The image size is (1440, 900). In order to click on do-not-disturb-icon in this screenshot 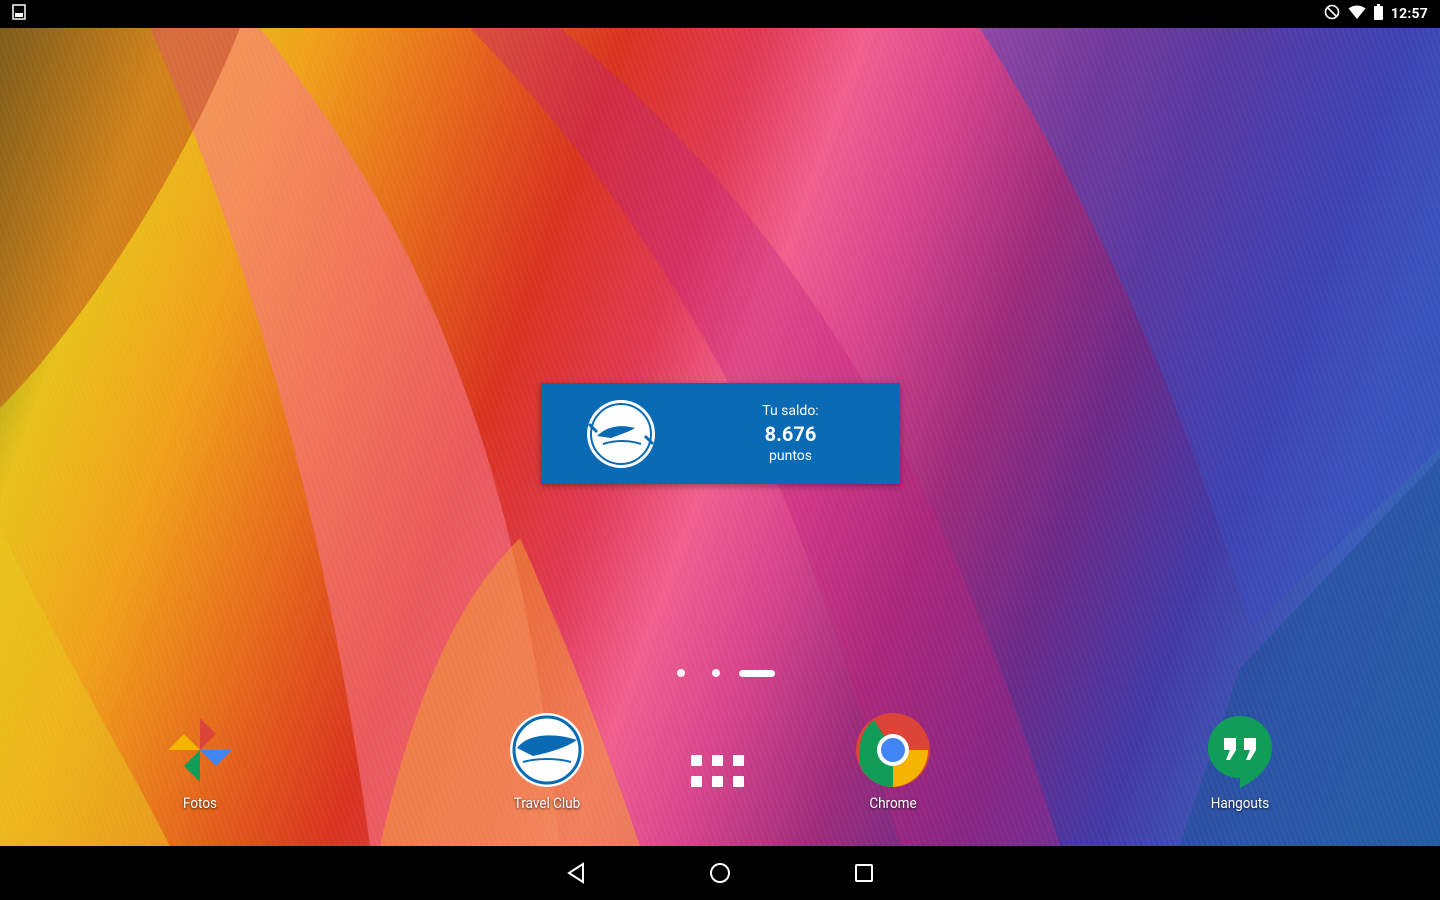, I will do `click(1332, 14)`.